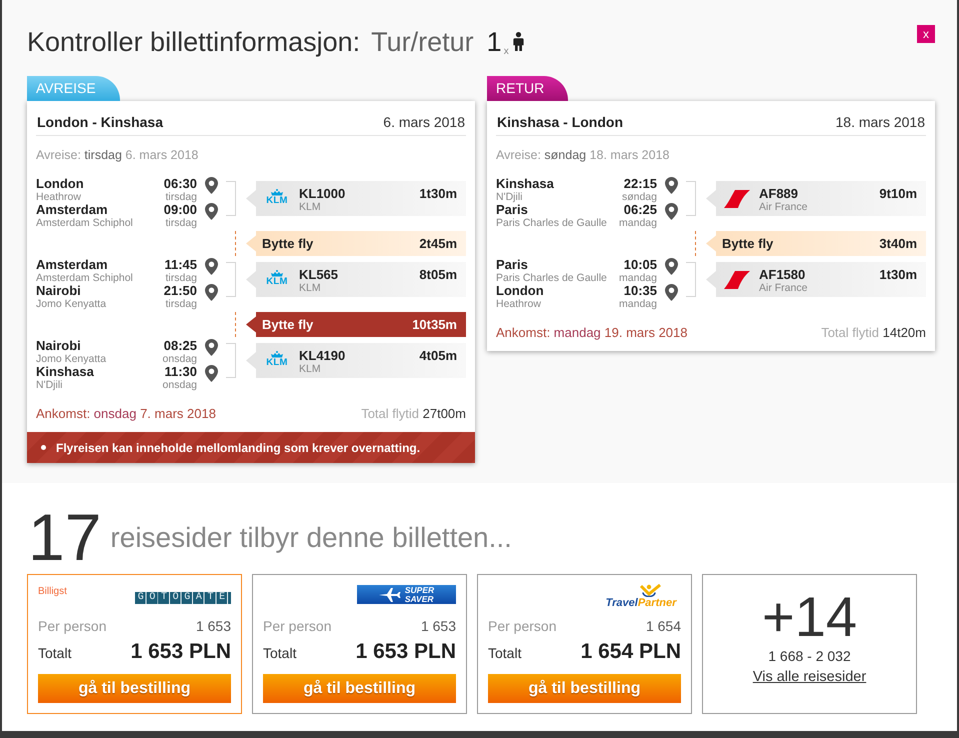 This screenshot has height=738, width=959. What do you see at coordinates (73, 88) in the screenshot?
I see `direction-label: AVREISE` at bounding box center [73, 88].